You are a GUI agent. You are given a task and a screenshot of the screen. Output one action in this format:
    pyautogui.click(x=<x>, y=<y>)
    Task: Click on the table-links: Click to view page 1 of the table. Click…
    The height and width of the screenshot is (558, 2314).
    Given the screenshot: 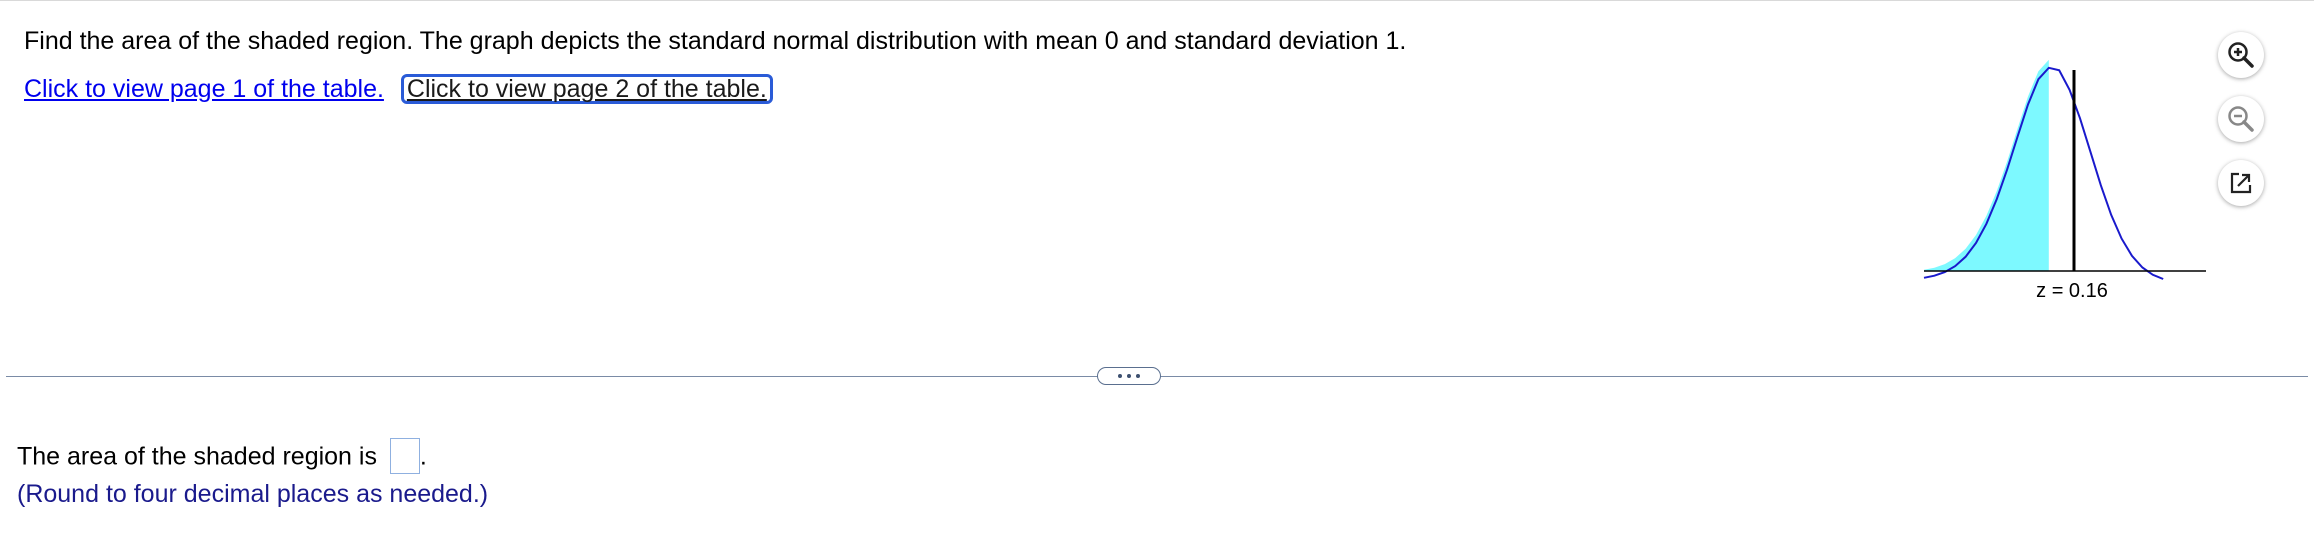 What is the action you would take?
    pyautogui.click(x=398, y=89)
    